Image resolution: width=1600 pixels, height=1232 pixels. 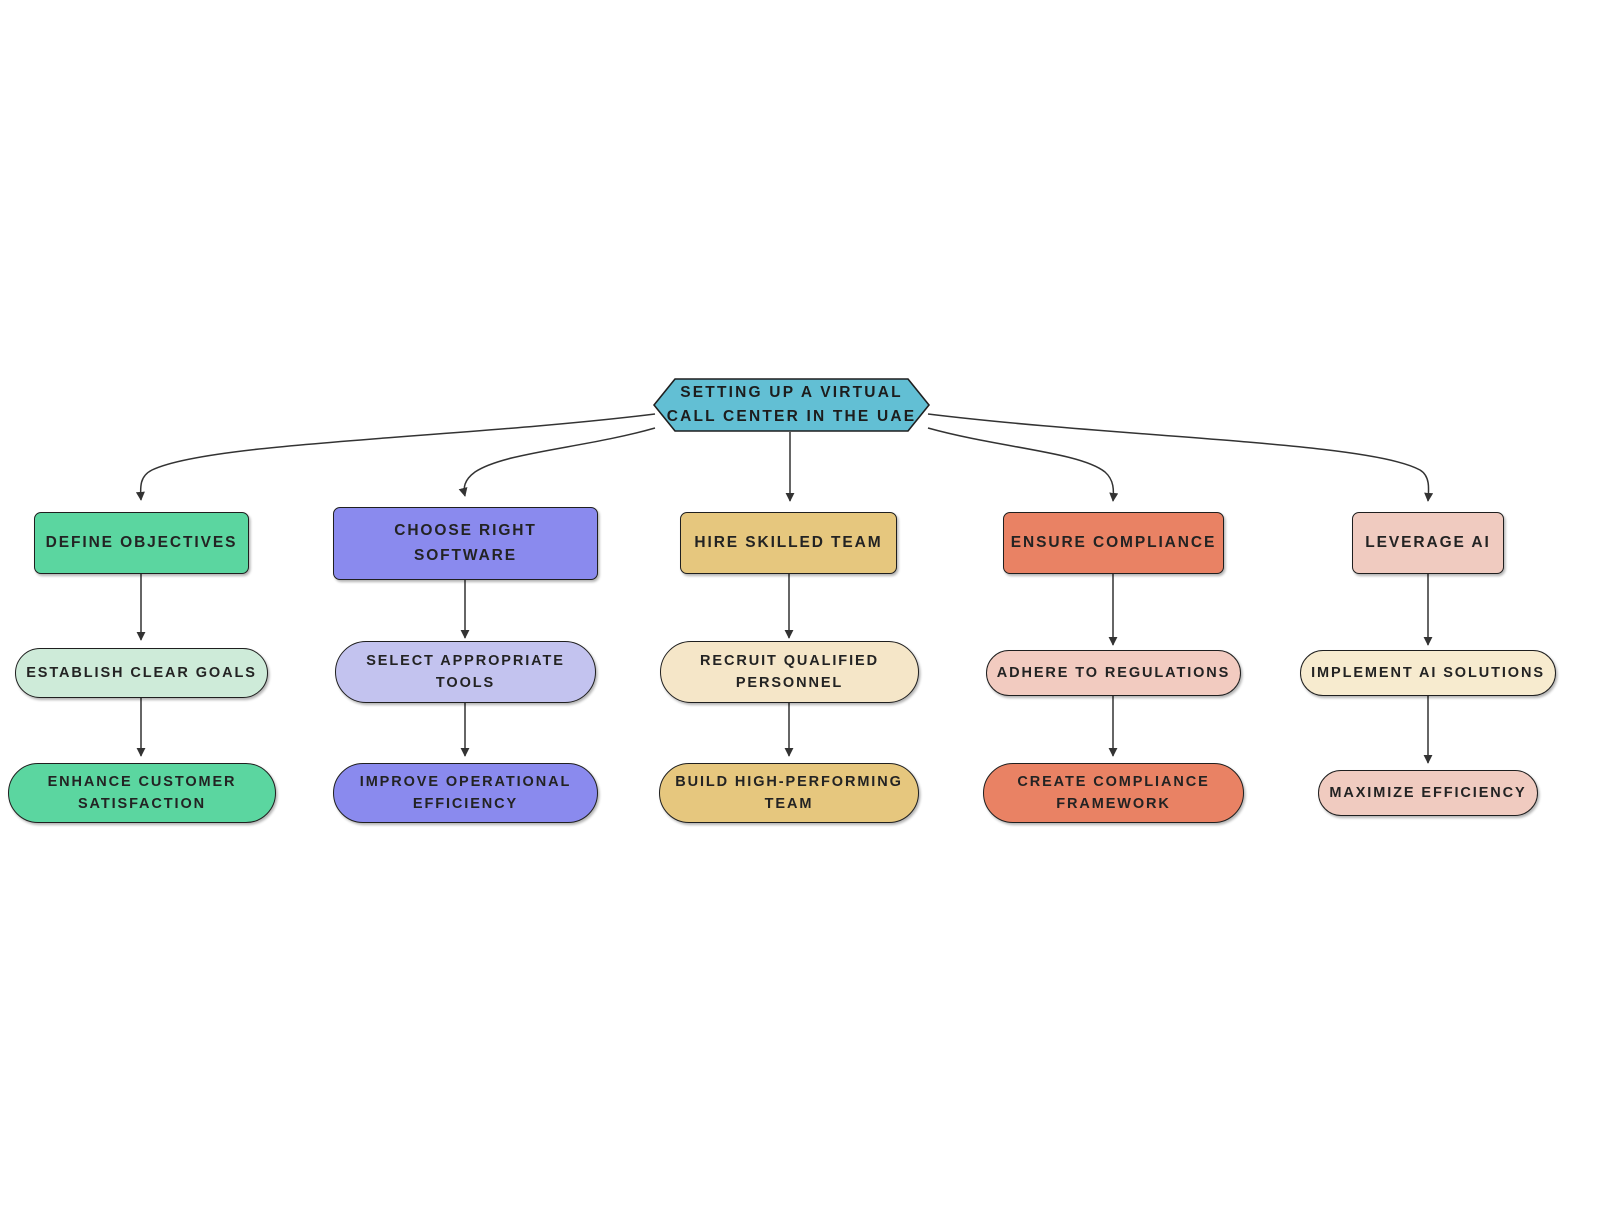 What do you see at coordinates (557, 462) in the screenshot?
I see `edge-root-to-choose-right-software` at bounding box center [557, 462].